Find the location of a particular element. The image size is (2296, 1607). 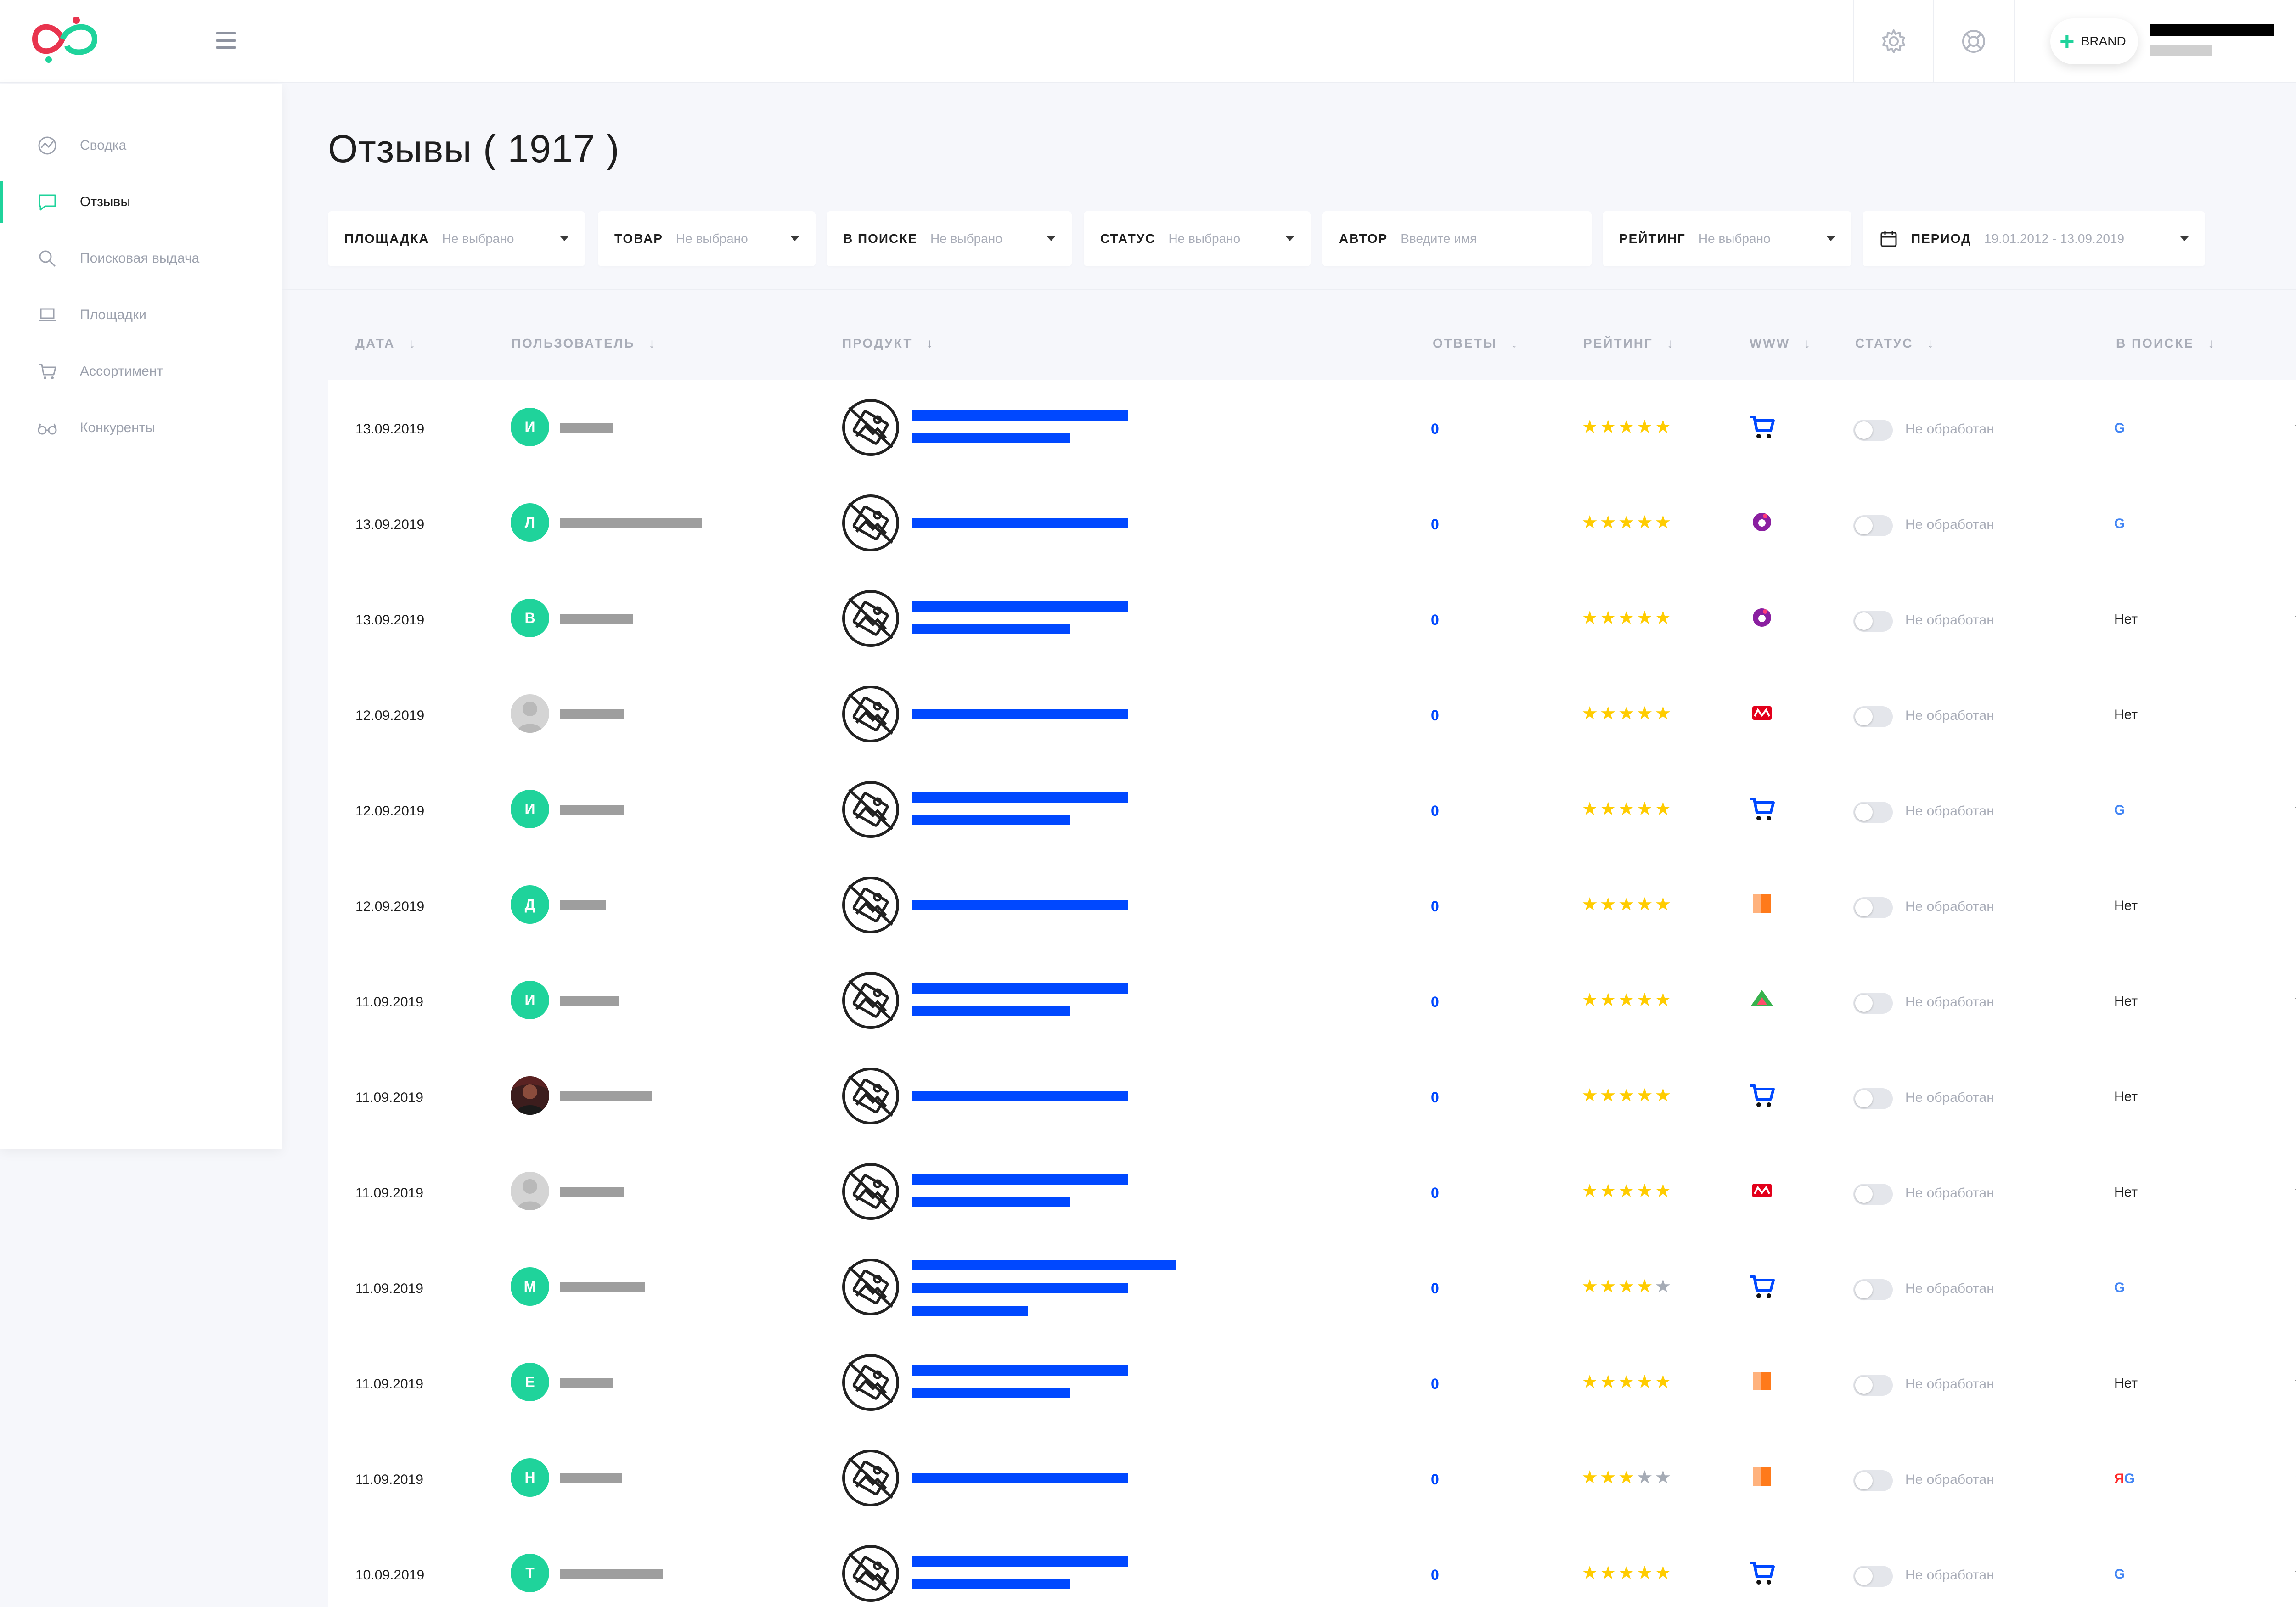

sidebar-item-assortment: Ассортимент is located at coordinates (141, 371).